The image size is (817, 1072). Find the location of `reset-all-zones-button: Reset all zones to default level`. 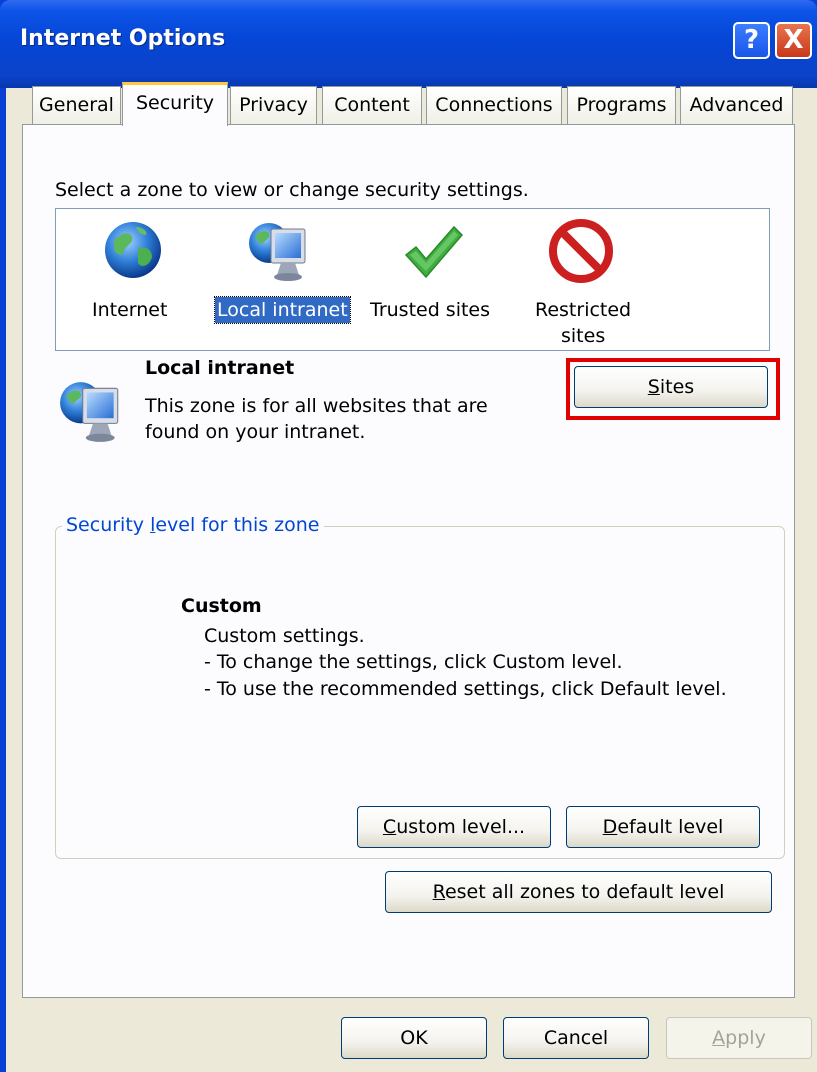

reset-all-zones-button: Reset all zones to default level is located at coordinates (578, 892).